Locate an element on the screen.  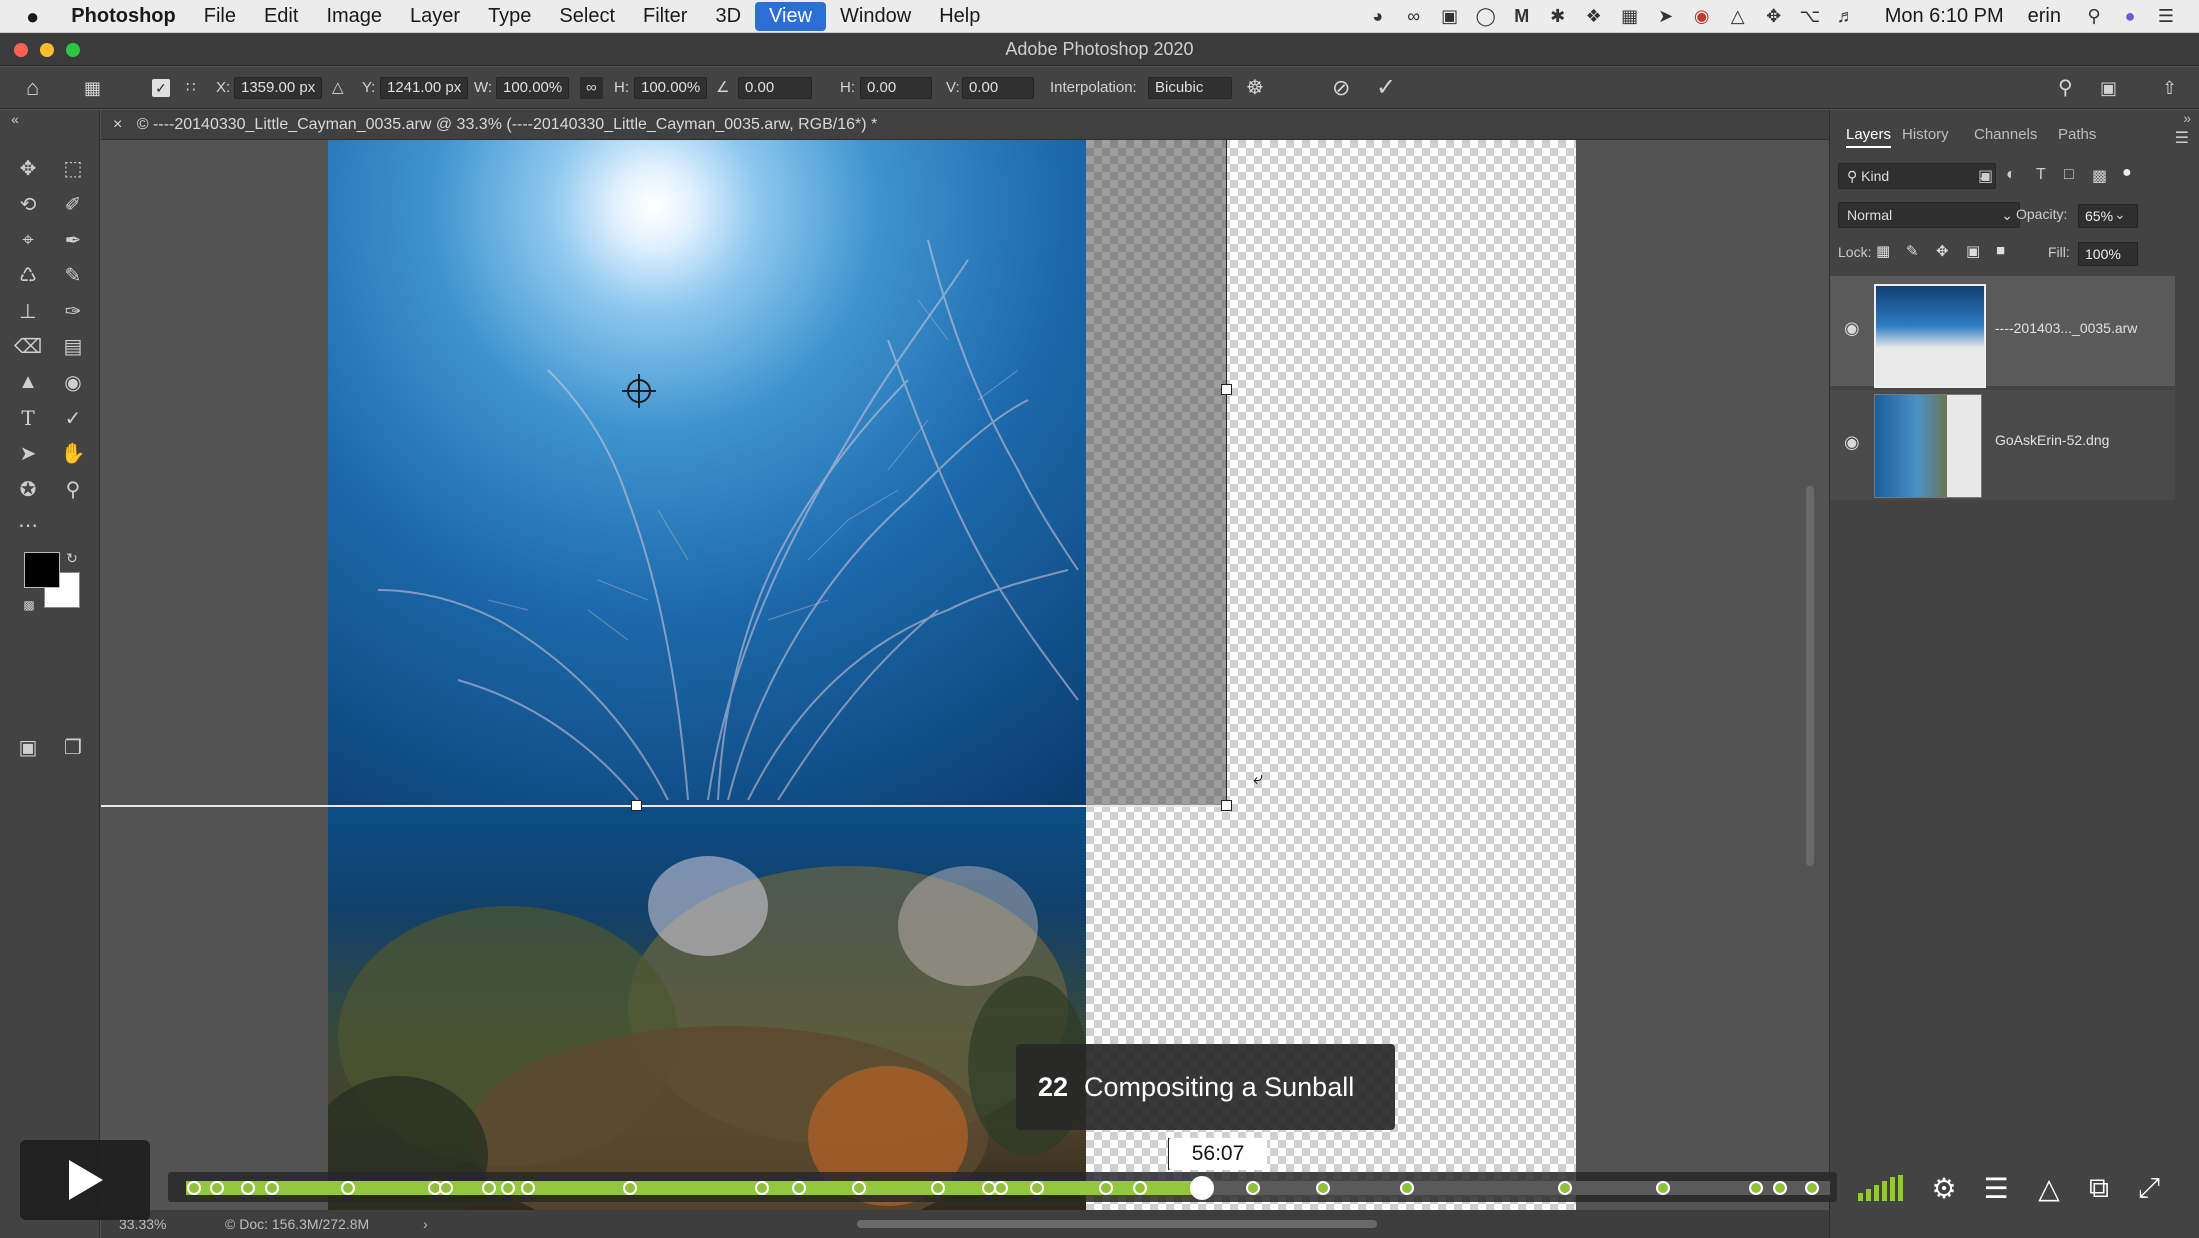
height-field: 100.00% is located at coordinates (671, 88).